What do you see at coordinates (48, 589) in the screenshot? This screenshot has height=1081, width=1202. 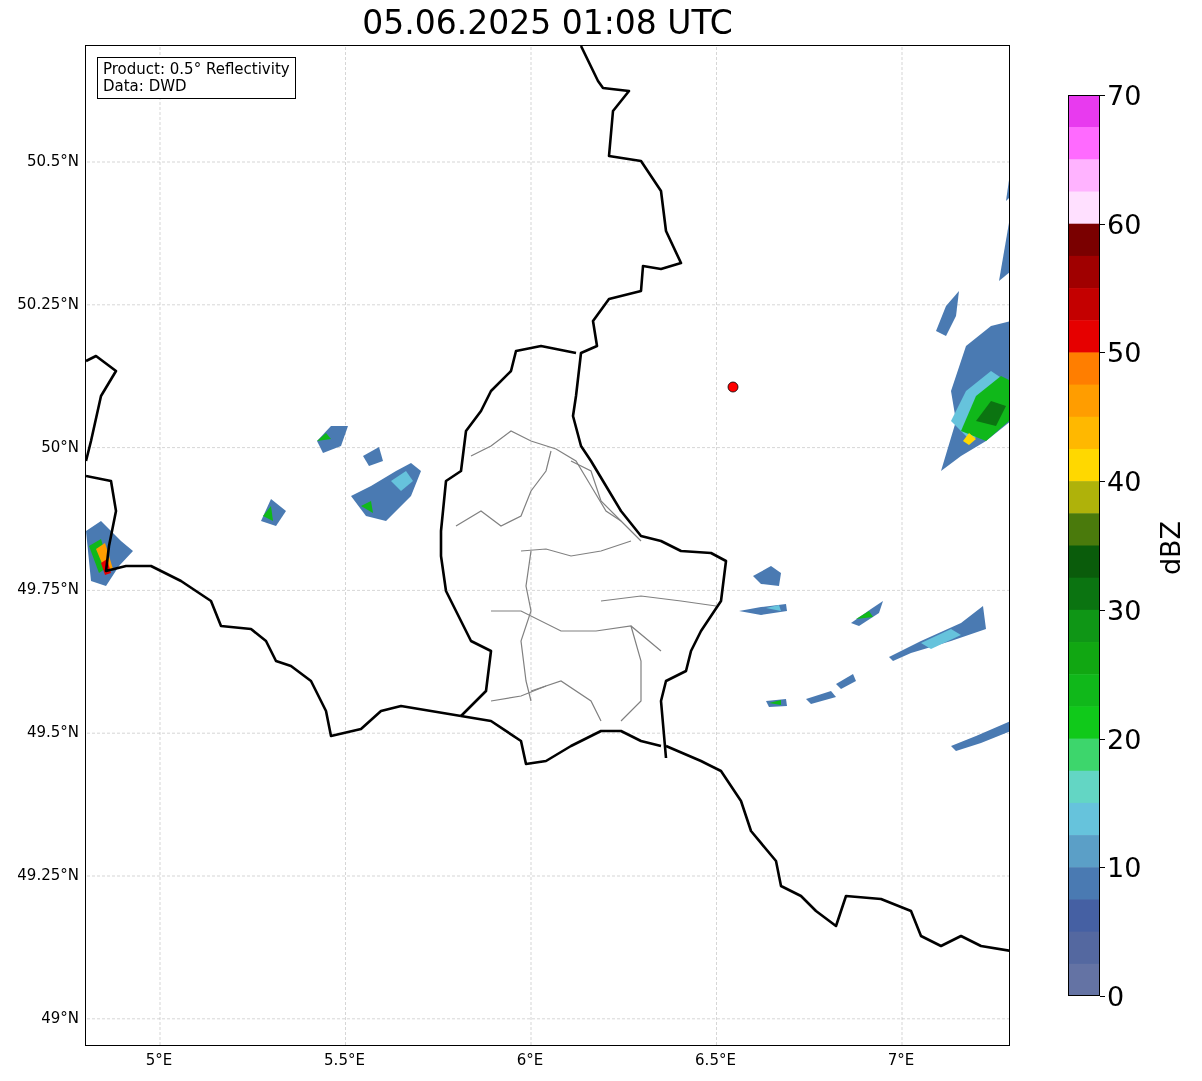 I see `latitude-label: 49.75°N` at bounding box center [48, 589].